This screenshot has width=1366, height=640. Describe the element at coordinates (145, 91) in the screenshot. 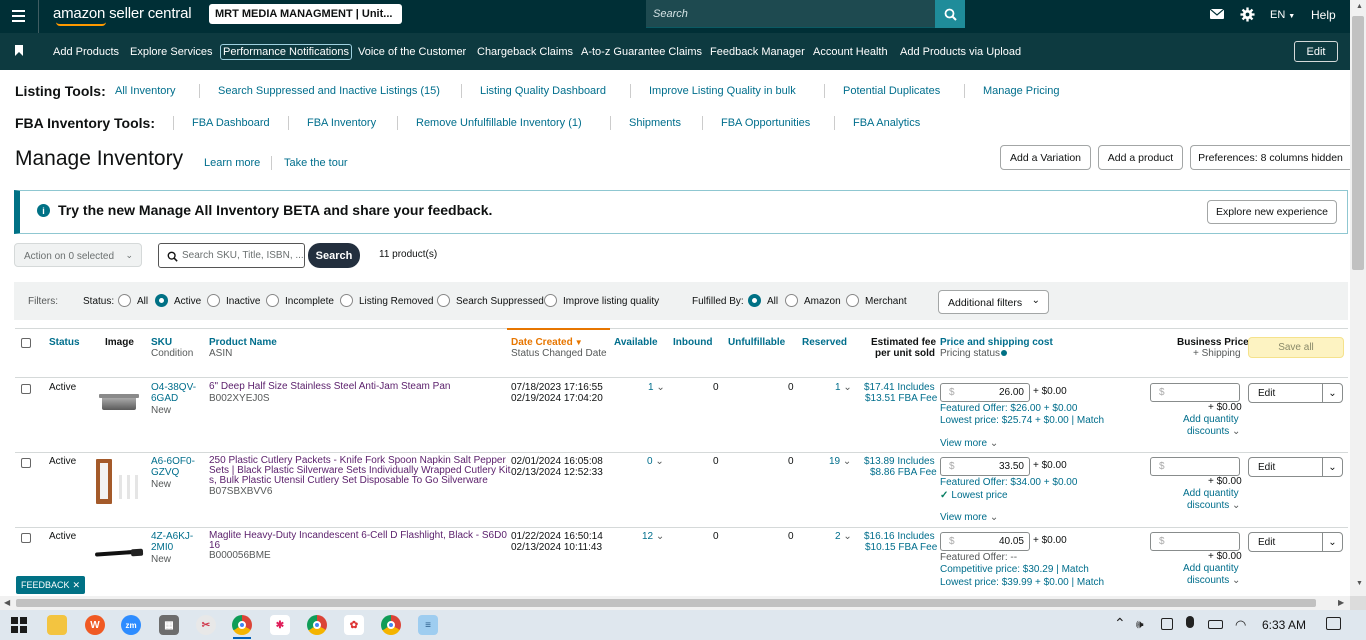

I see `link-all-inventory: All Inventory` at that location.